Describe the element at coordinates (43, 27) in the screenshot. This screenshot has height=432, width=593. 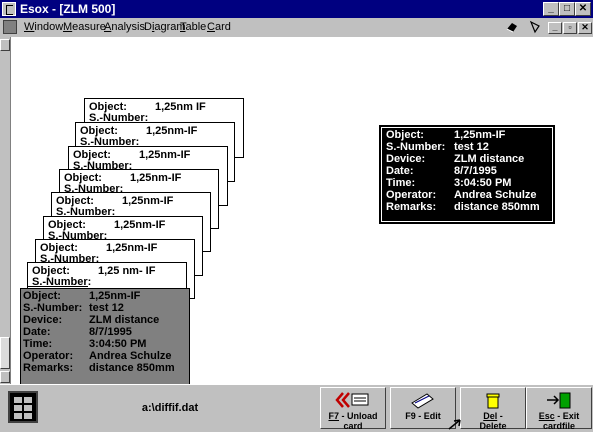
I see `menu-window: Window` at that location.